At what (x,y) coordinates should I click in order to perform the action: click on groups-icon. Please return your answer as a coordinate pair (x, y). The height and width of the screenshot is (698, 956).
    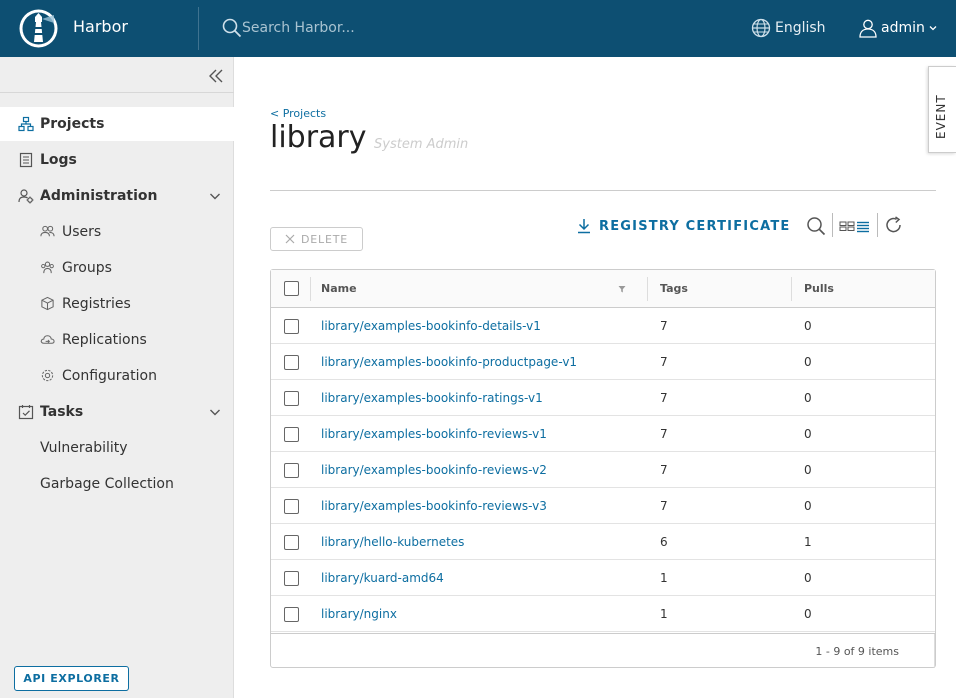
    Looking at the image, I should click on (47, 267).